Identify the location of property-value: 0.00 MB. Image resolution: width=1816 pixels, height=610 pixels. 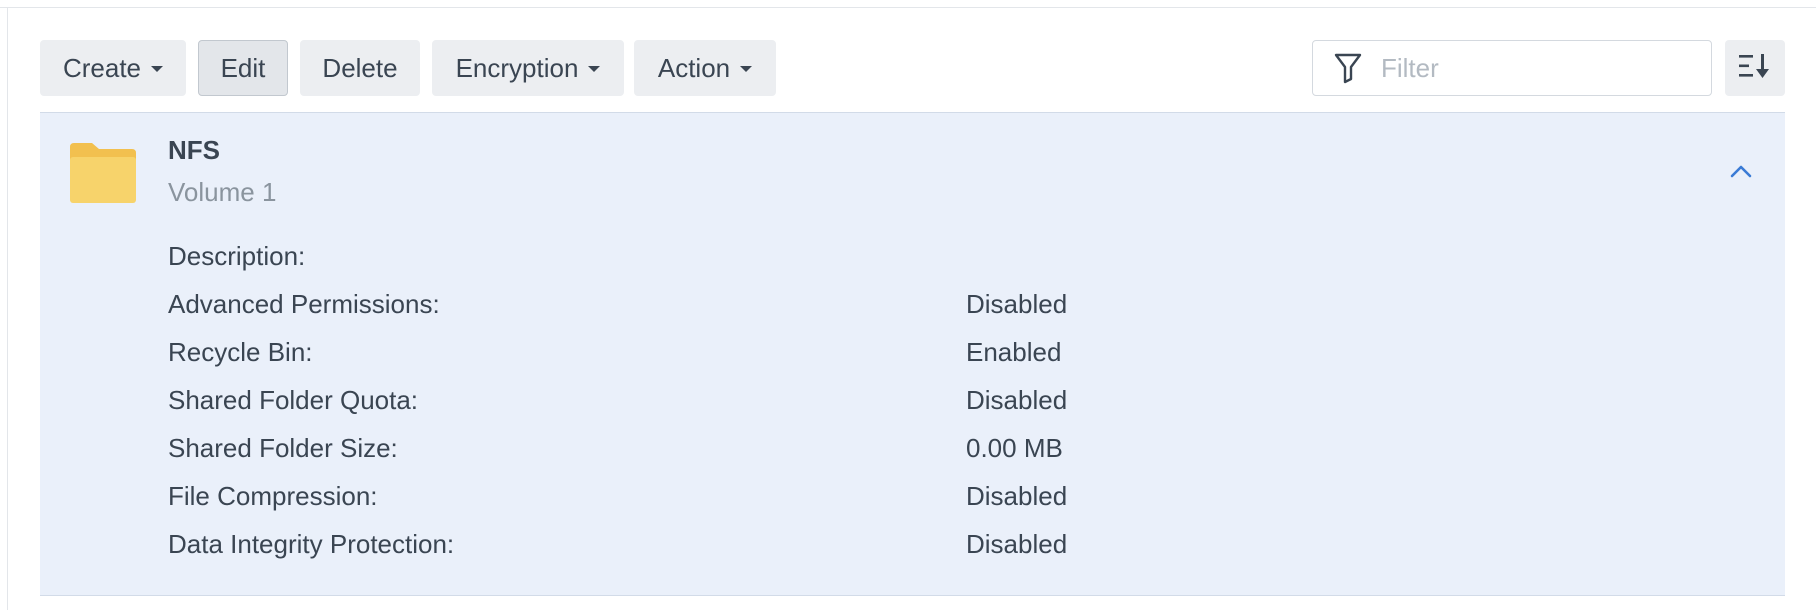
(1014, 448).